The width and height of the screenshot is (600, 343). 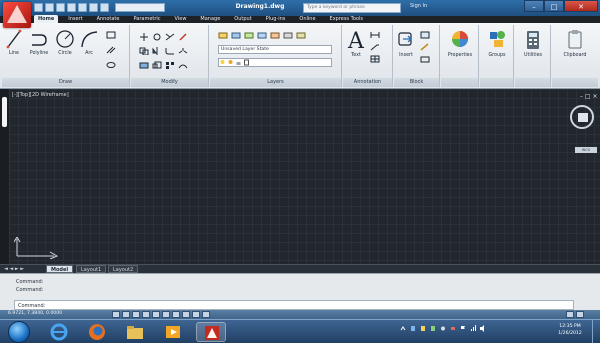 What do you see at coordinates (418, 6) in the screenshot?
I see `sign-in-link: Sign In` at bounding box center [418, 6].